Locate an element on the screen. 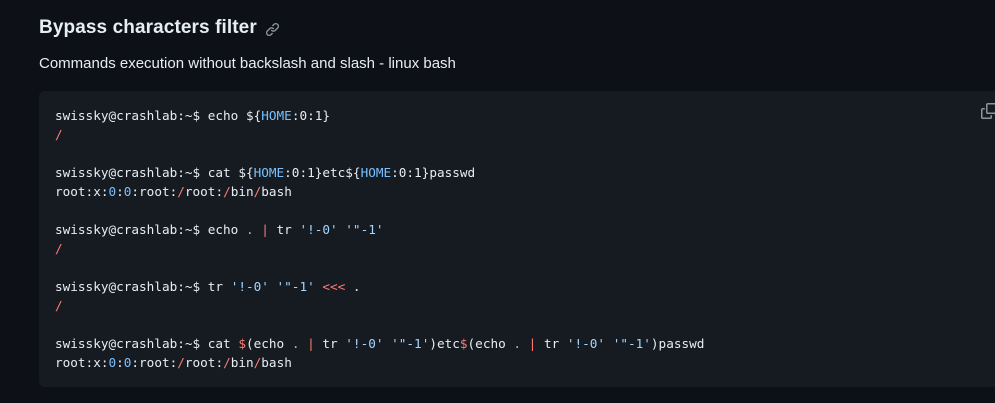 The height and width of the screenshot is (403, 995). code-token: swissky@crashlab:~$ echo ${ is located at coordinates (158, 115).